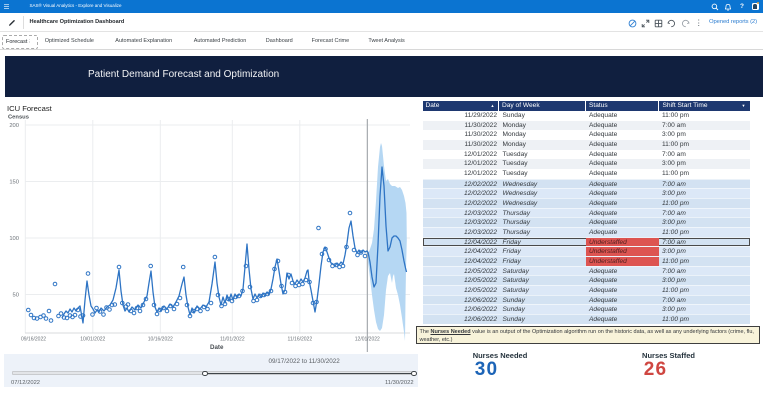  What do you see at coordinates (14, 183) in the screenshot?
I see `svg-text: 150` at bounding box center [14, 183].